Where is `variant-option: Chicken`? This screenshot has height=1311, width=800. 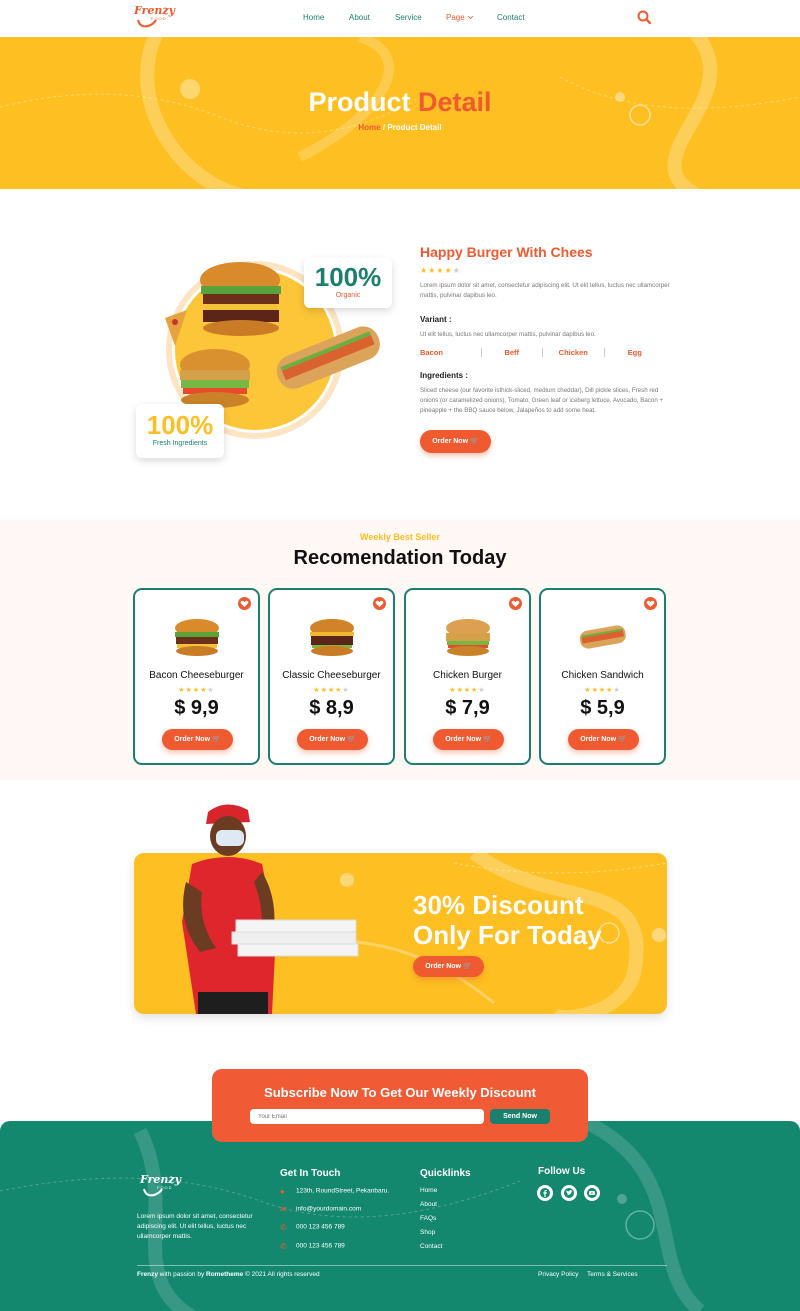 variant-option: Chicken is located at coordinates (574, 352).